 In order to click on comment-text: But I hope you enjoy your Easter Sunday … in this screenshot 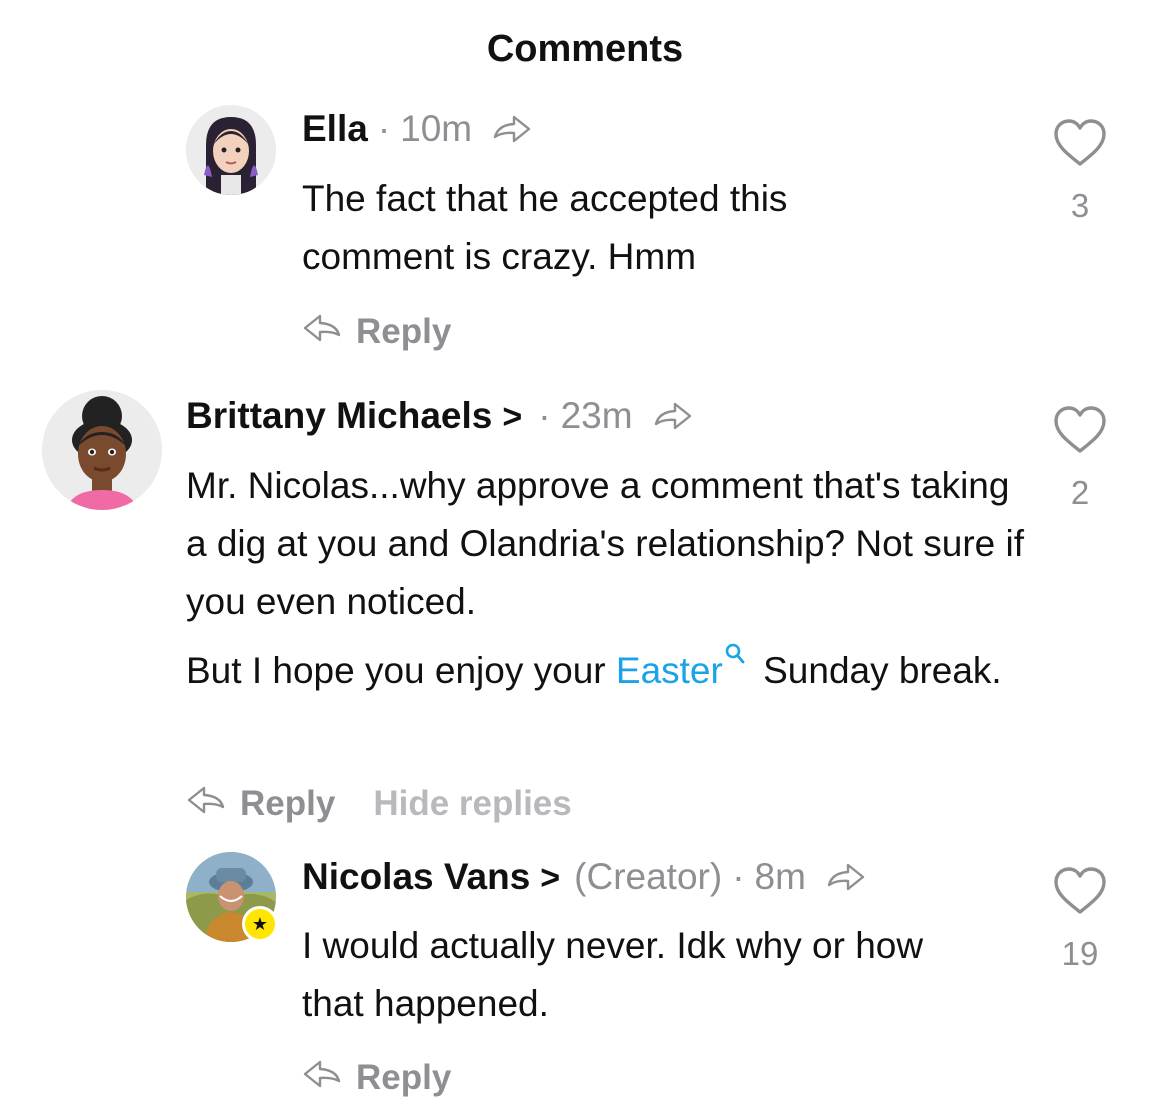, I will do `click(606, 671)`.